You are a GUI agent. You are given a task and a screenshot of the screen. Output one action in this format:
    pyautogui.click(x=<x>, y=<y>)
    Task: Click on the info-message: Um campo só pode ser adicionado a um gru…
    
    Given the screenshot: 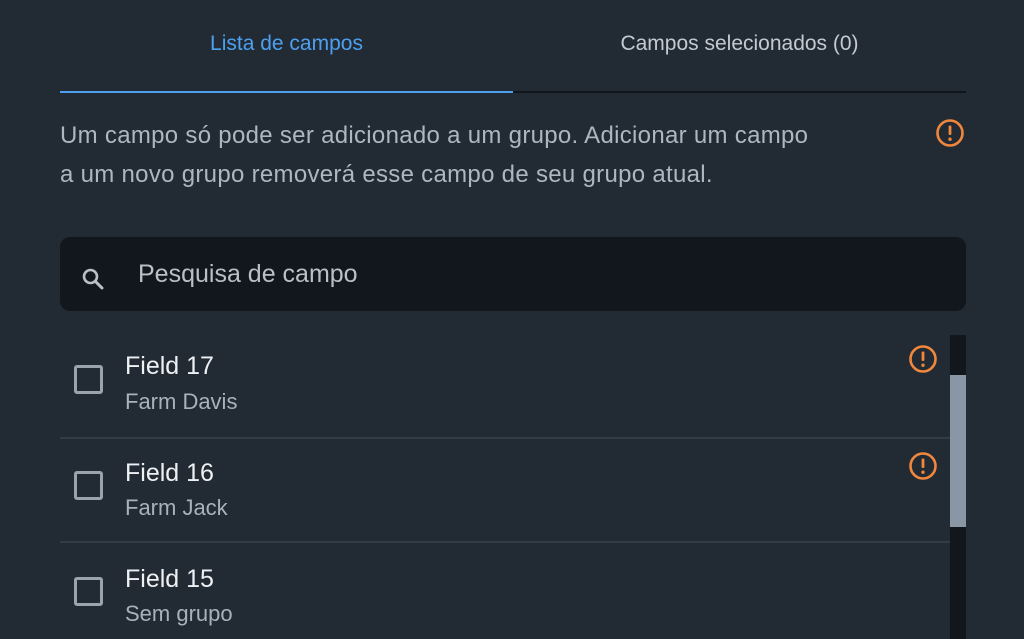 What is the action you would take?
    pyautogui.click(x=490, y=155)
    